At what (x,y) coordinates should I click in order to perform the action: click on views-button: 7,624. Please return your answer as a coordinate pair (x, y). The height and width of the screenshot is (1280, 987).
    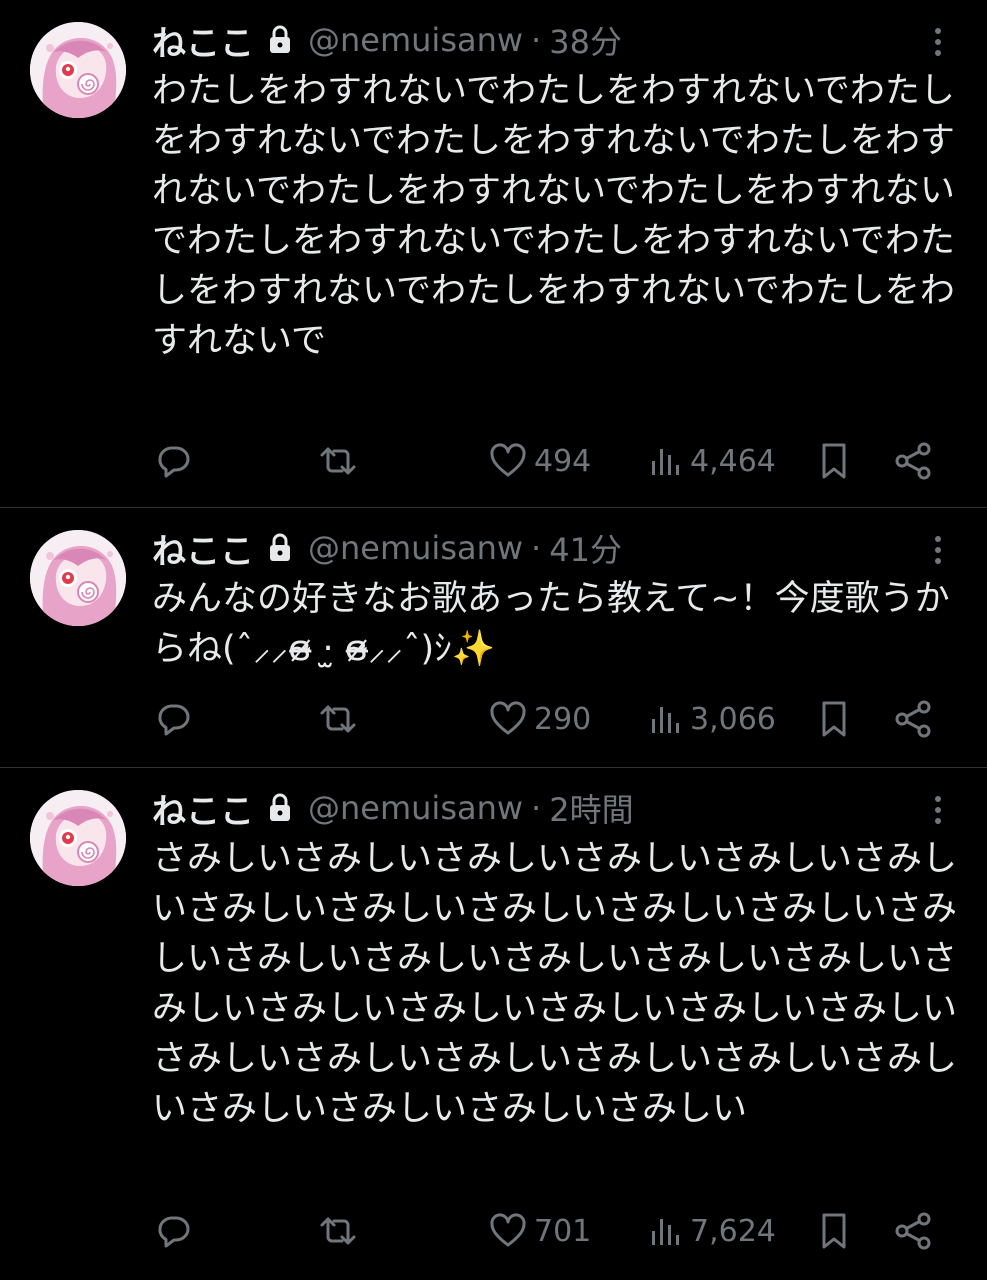
    Looking at the image, I should click on (712, 1231).